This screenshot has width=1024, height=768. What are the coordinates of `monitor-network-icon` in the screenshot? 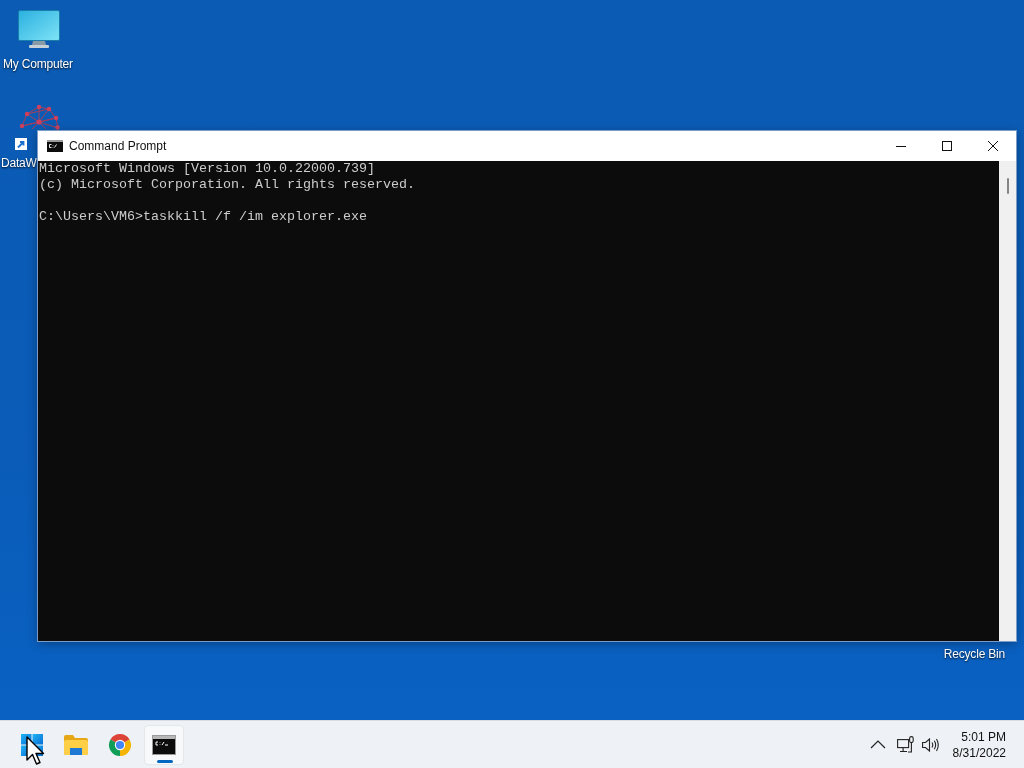 It's located at (905, 744).